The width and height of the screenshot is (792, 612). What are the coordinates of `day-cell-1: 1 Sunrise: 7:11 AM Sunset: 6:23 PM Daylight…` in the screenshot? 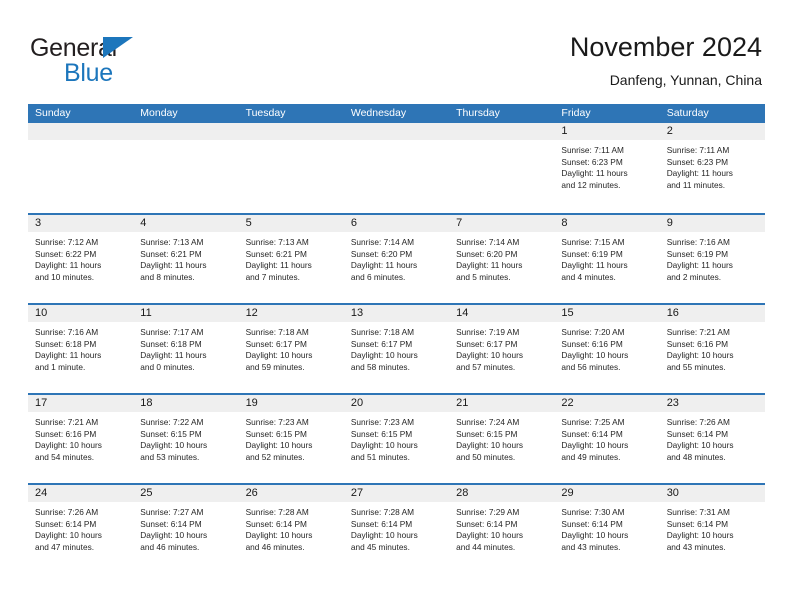 It's located at (607, 168).